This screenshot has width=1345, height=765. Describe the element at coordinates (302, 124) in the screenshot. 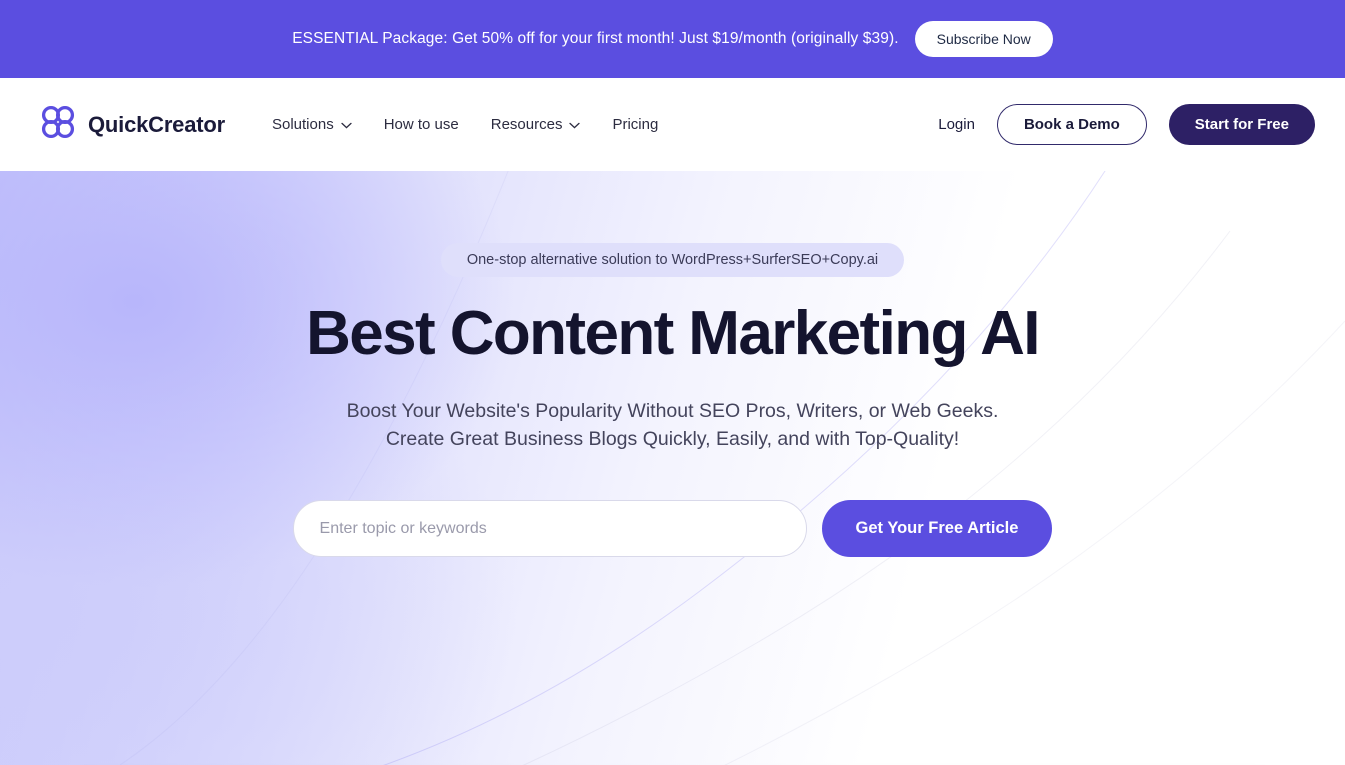

I see `nav-item-solutions-label: Solutions` at that location.